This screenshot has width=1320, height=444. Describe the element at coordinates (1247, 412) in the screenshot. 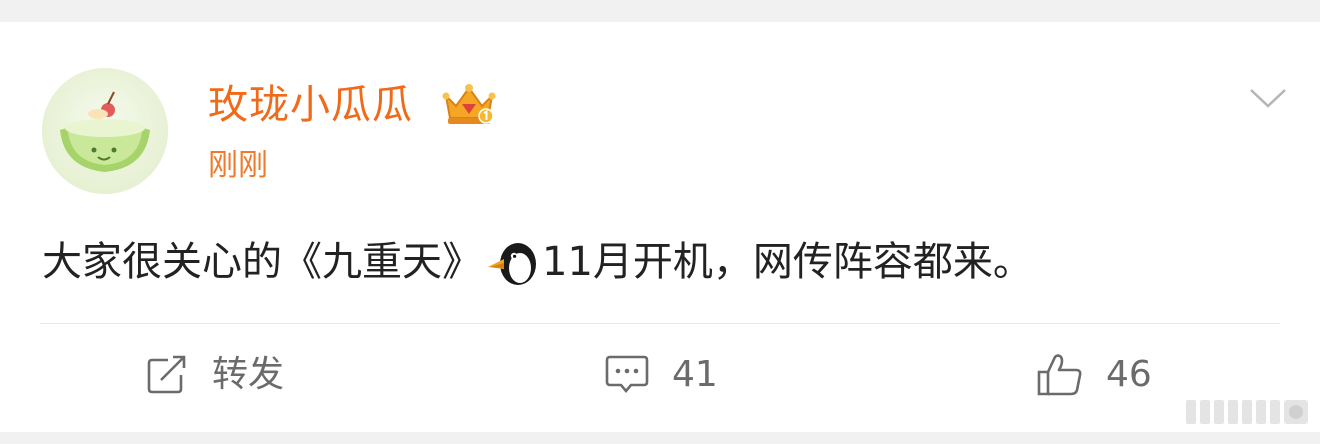

I see `watermark-icon` at that location.